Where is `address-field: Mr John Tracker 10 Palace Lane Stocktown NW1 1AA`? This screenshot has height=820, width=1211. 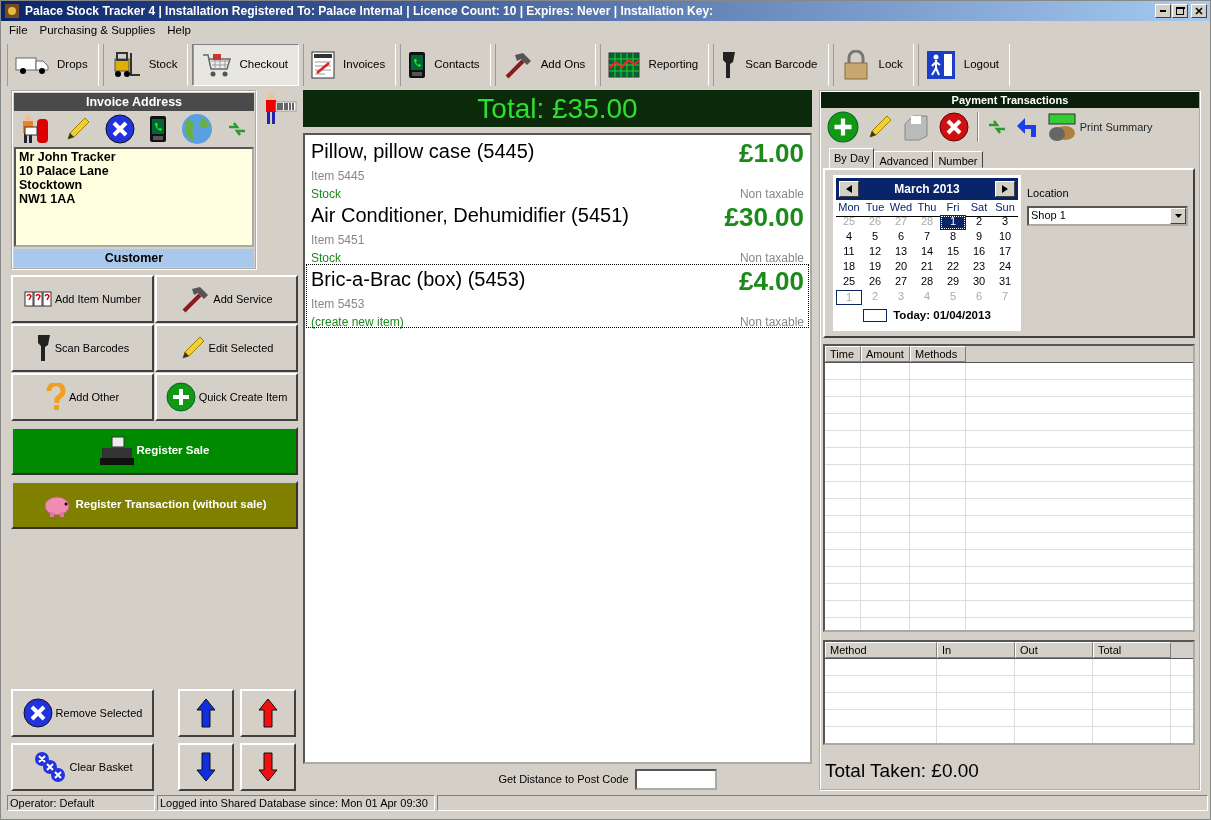
address-field: Mr John Tracker 10 Palace Lane Stocktown NW1 1AA is located at coordinates (134, 197).